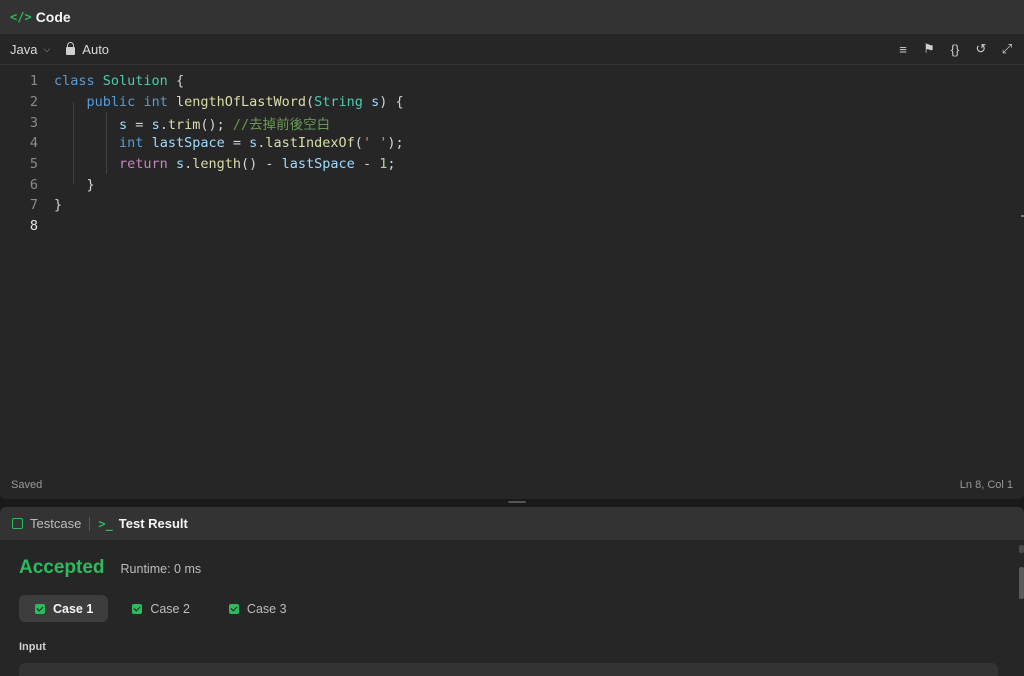  I want to click on line-number: 8, so click(33, 226).